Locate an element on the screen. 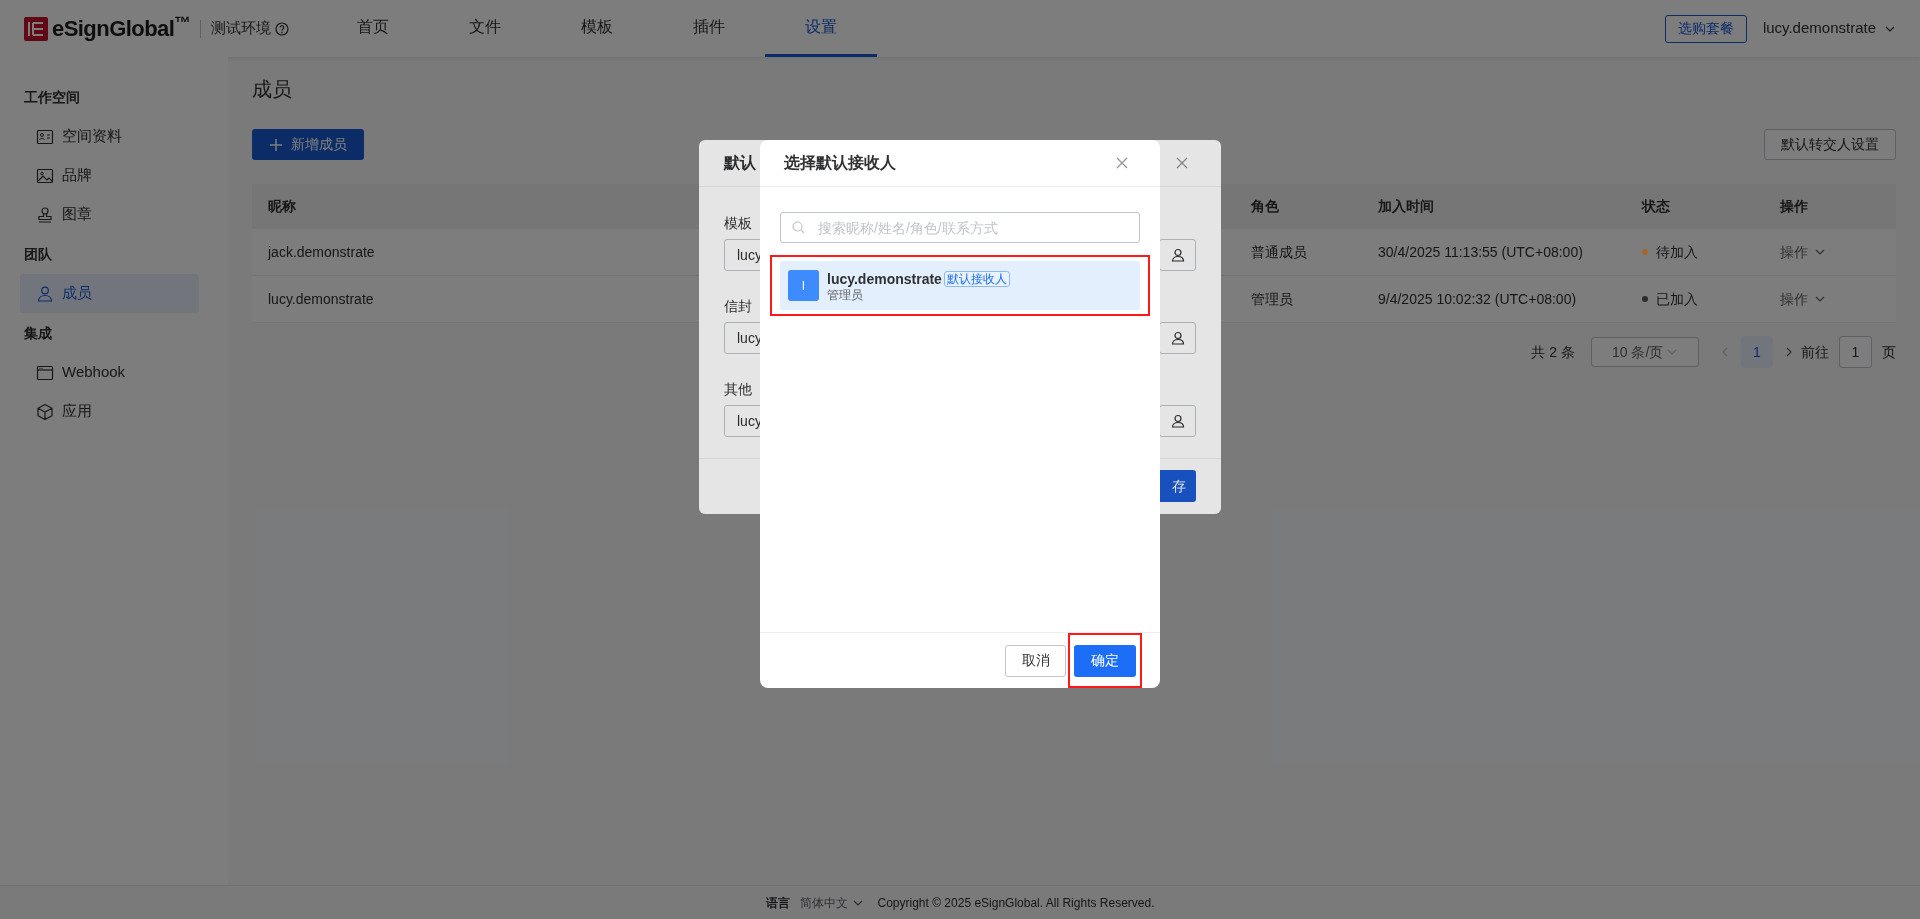  nav-tab: 首页 is located at coordinates (373, 28).